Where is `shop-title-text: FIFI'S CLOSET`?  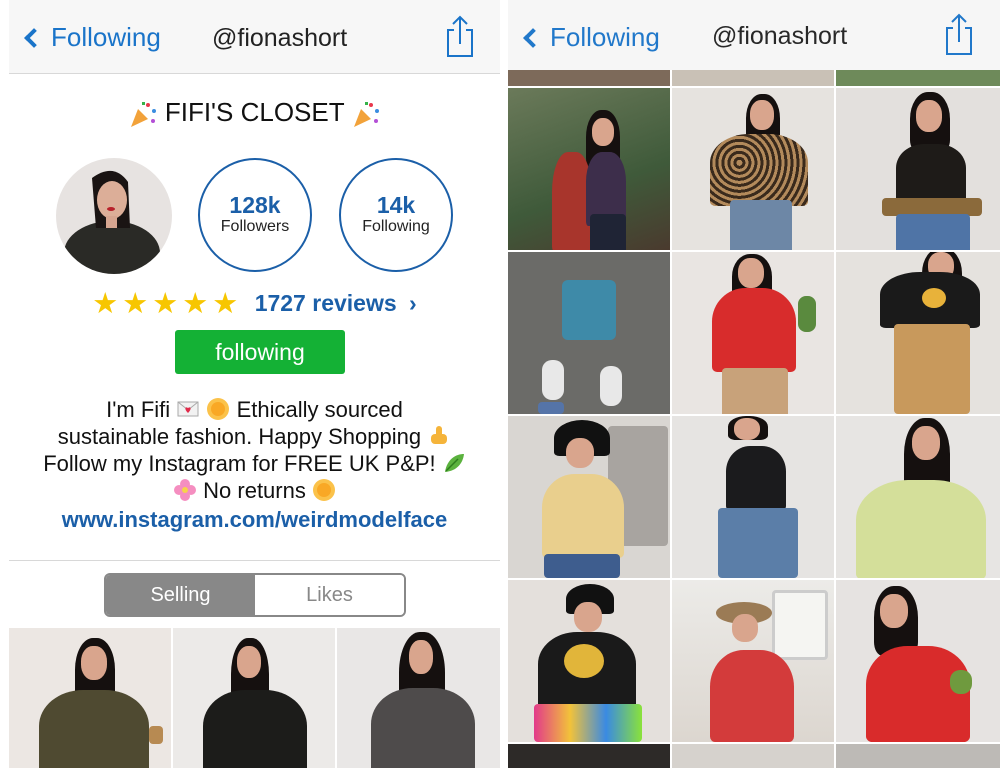 shop-title-text: FIFI'S CLOSET is located at coordinates (254, 112).